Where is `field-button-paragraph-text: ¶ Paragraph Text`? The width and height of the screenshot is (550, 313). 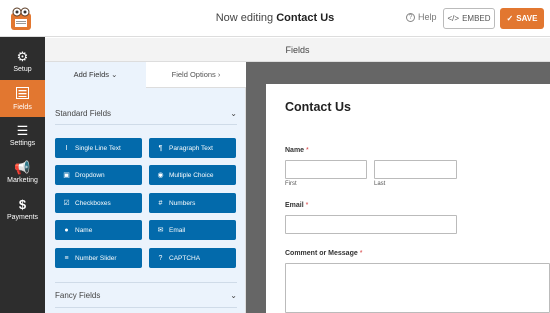 field-button-paragraph-text: ¶ Paragraph Text is located at coordinates (192, 148).